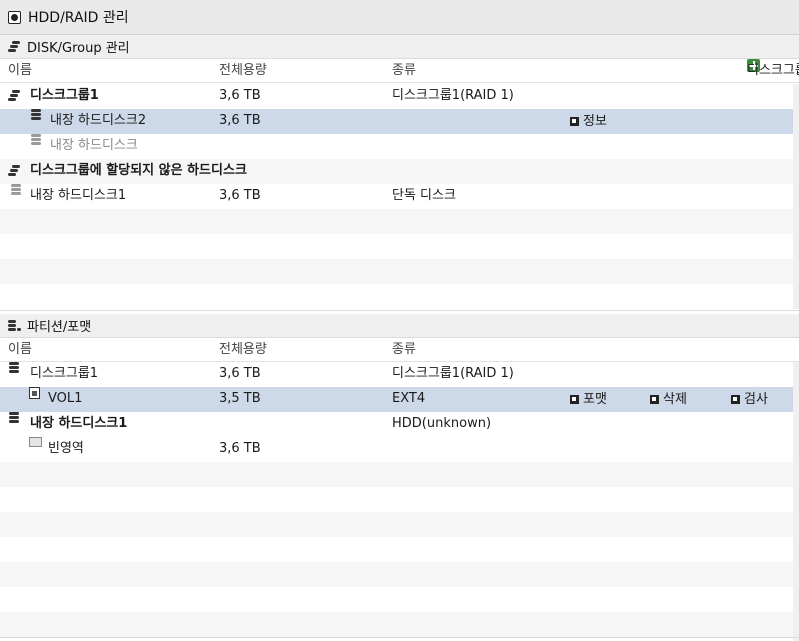  Describe the element at coordinates (756, 399) in the screenshot. I see `check-label: 검사` at that location.